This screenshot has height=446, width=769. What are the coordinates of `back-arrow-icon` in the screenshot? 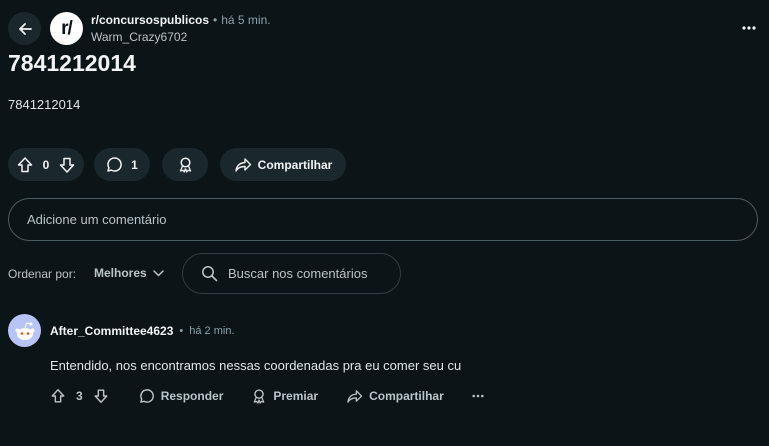 It's located at (25, 29).